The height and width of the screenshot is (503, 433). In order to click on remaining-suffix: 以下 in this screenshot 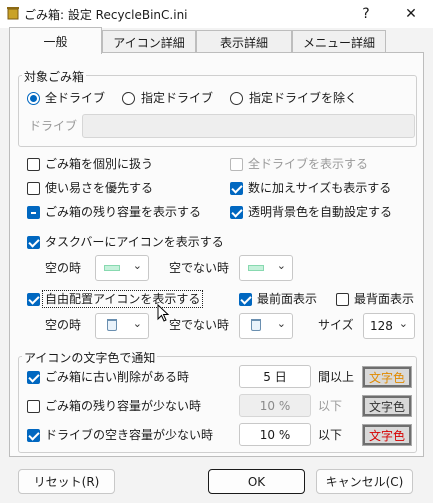, I will do `click(330, 406)`.